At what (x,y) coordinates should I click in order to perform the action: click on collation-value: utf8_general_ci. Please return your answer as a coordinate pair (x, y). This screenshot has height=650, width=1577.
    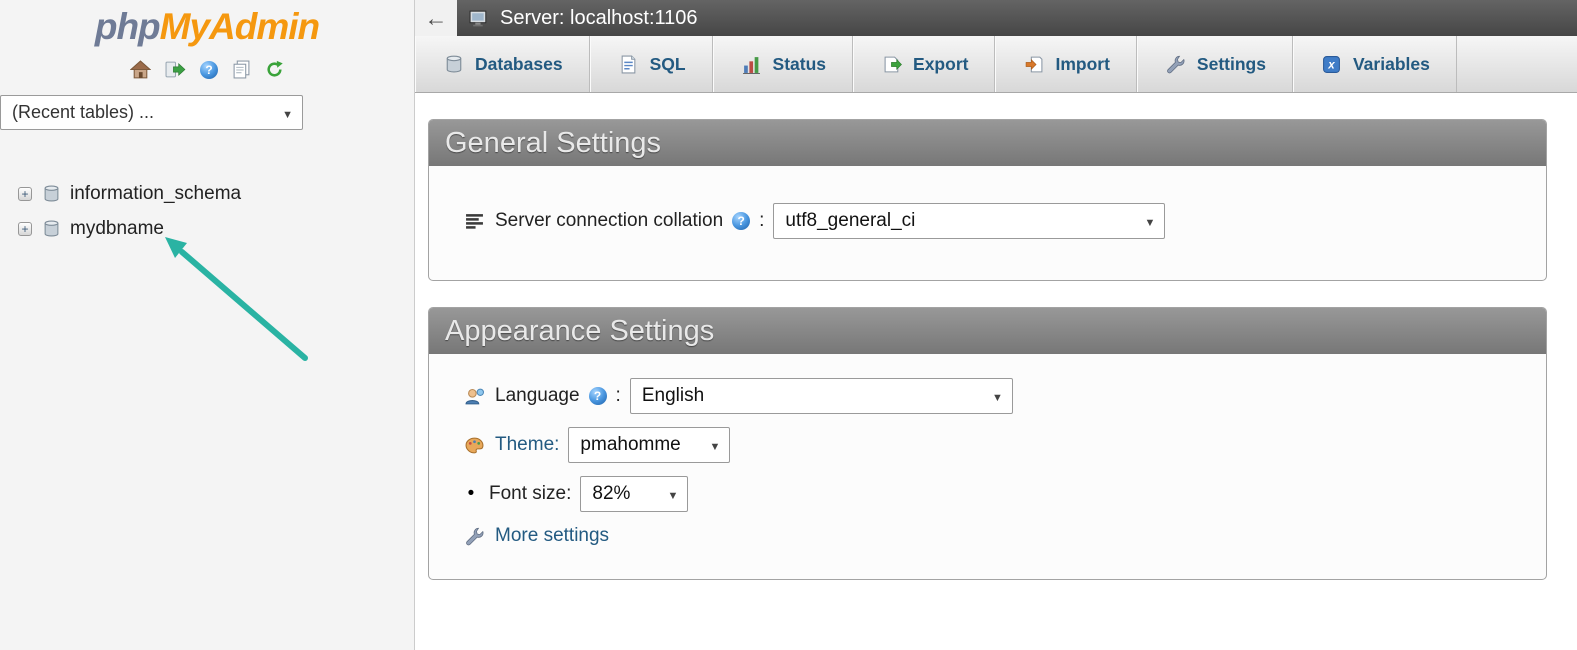
    Looking at the image, I should click on (850, 220).